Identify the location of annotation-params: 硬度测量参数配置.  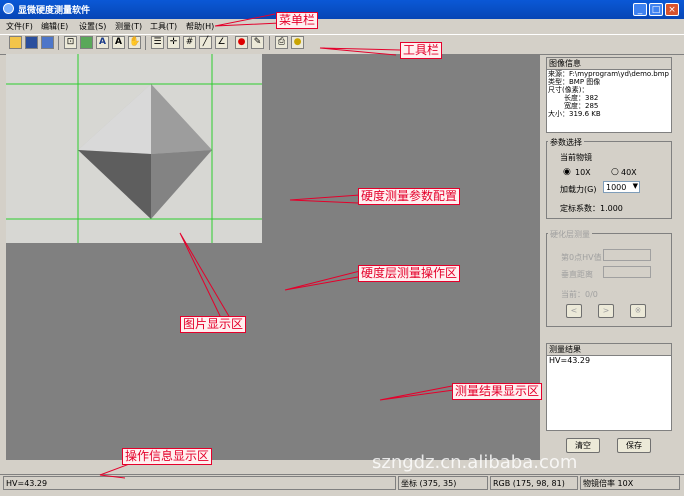
(409, 196).